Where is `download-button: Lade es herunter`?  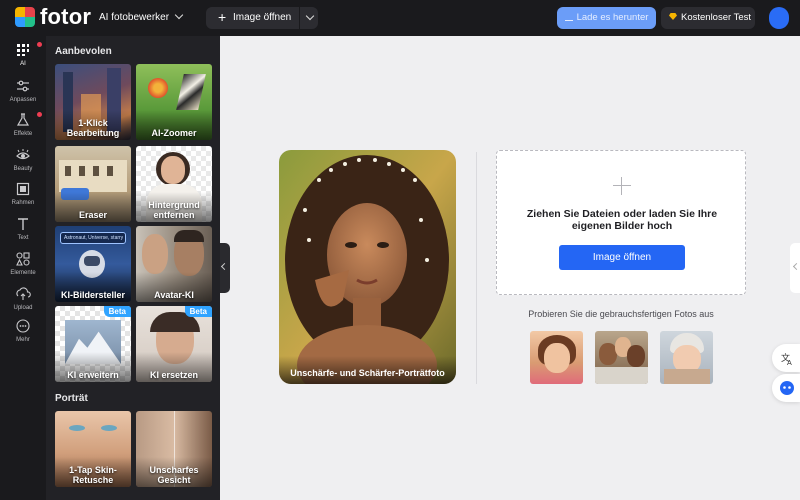
download-button: Lade es herunter is located at coordinates (606, 18).